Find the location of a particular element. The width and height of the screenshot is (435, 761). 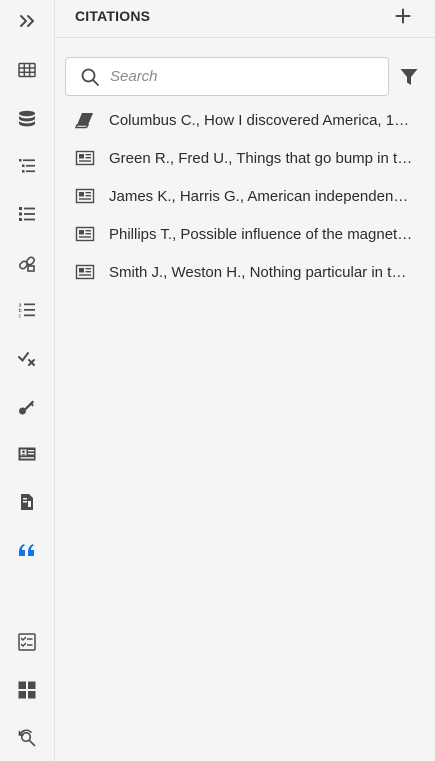

outline-list-icon is located at coordinates (27, 166).